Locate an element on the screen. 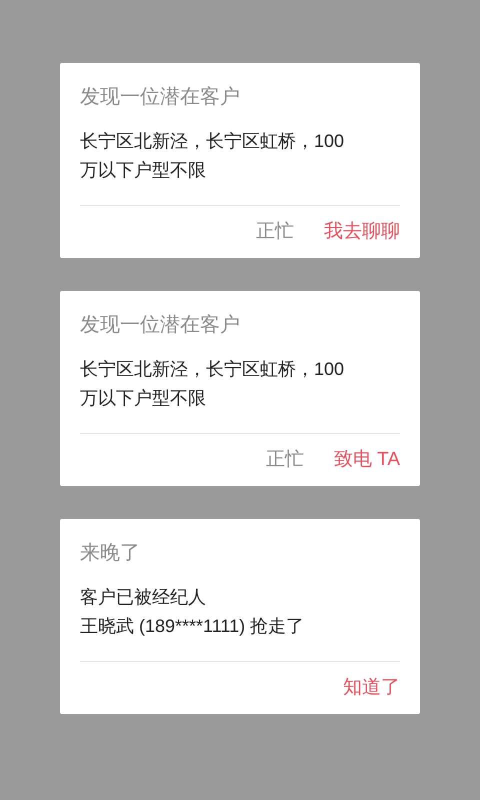  card-title: 来晚了 is located at coordinates (110, 553).